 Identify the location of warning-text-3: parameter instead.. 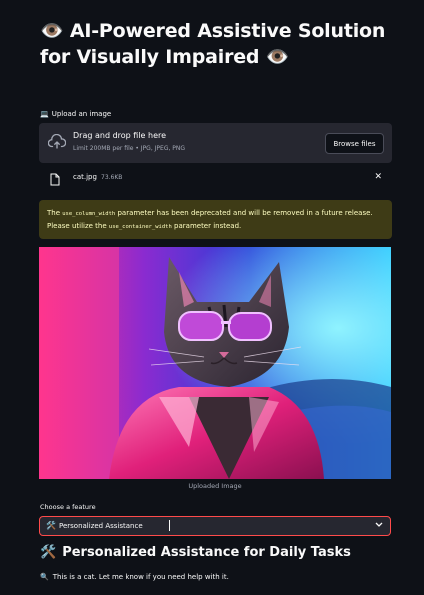
(206, 226).